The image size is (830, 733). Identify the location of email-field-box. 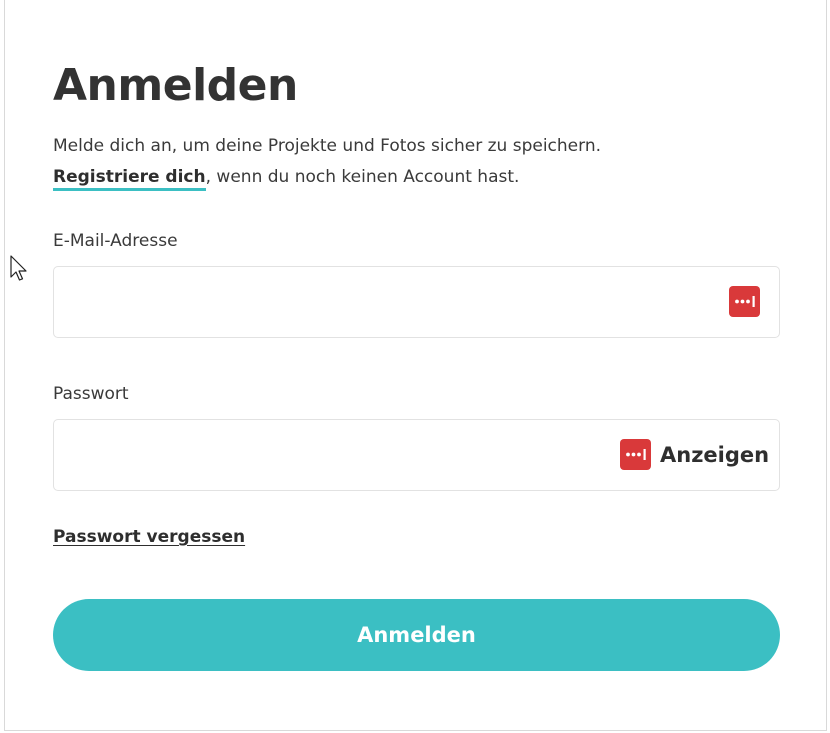
(416, 302).